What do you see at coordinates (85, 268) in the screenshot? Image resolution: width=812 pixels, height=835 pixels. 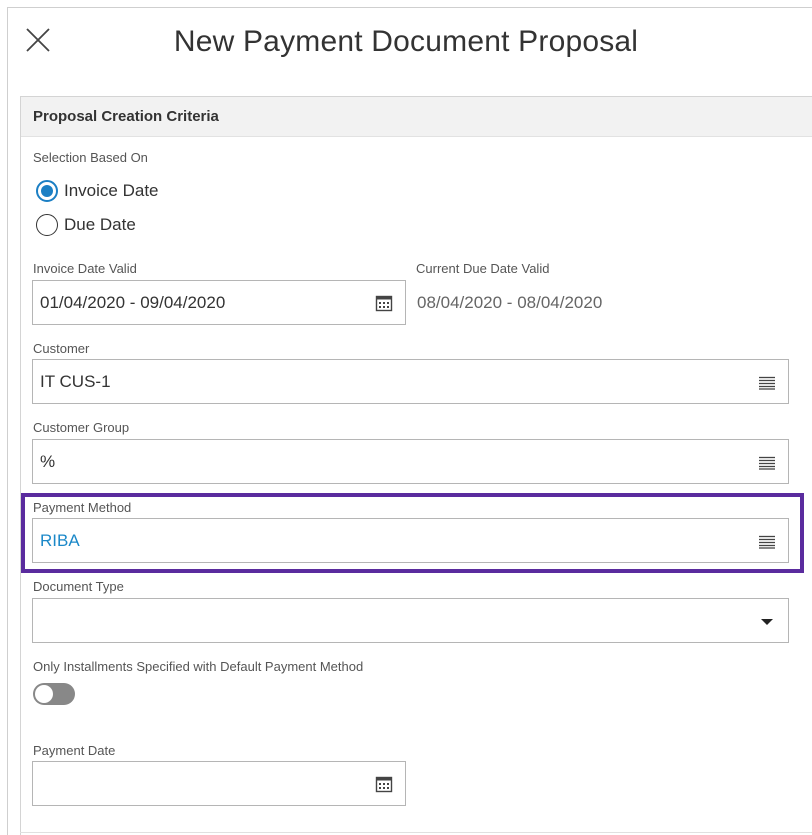 I see `invoice-date-valid-label: Invoice Date Valid` at bounding box center [85, 268].